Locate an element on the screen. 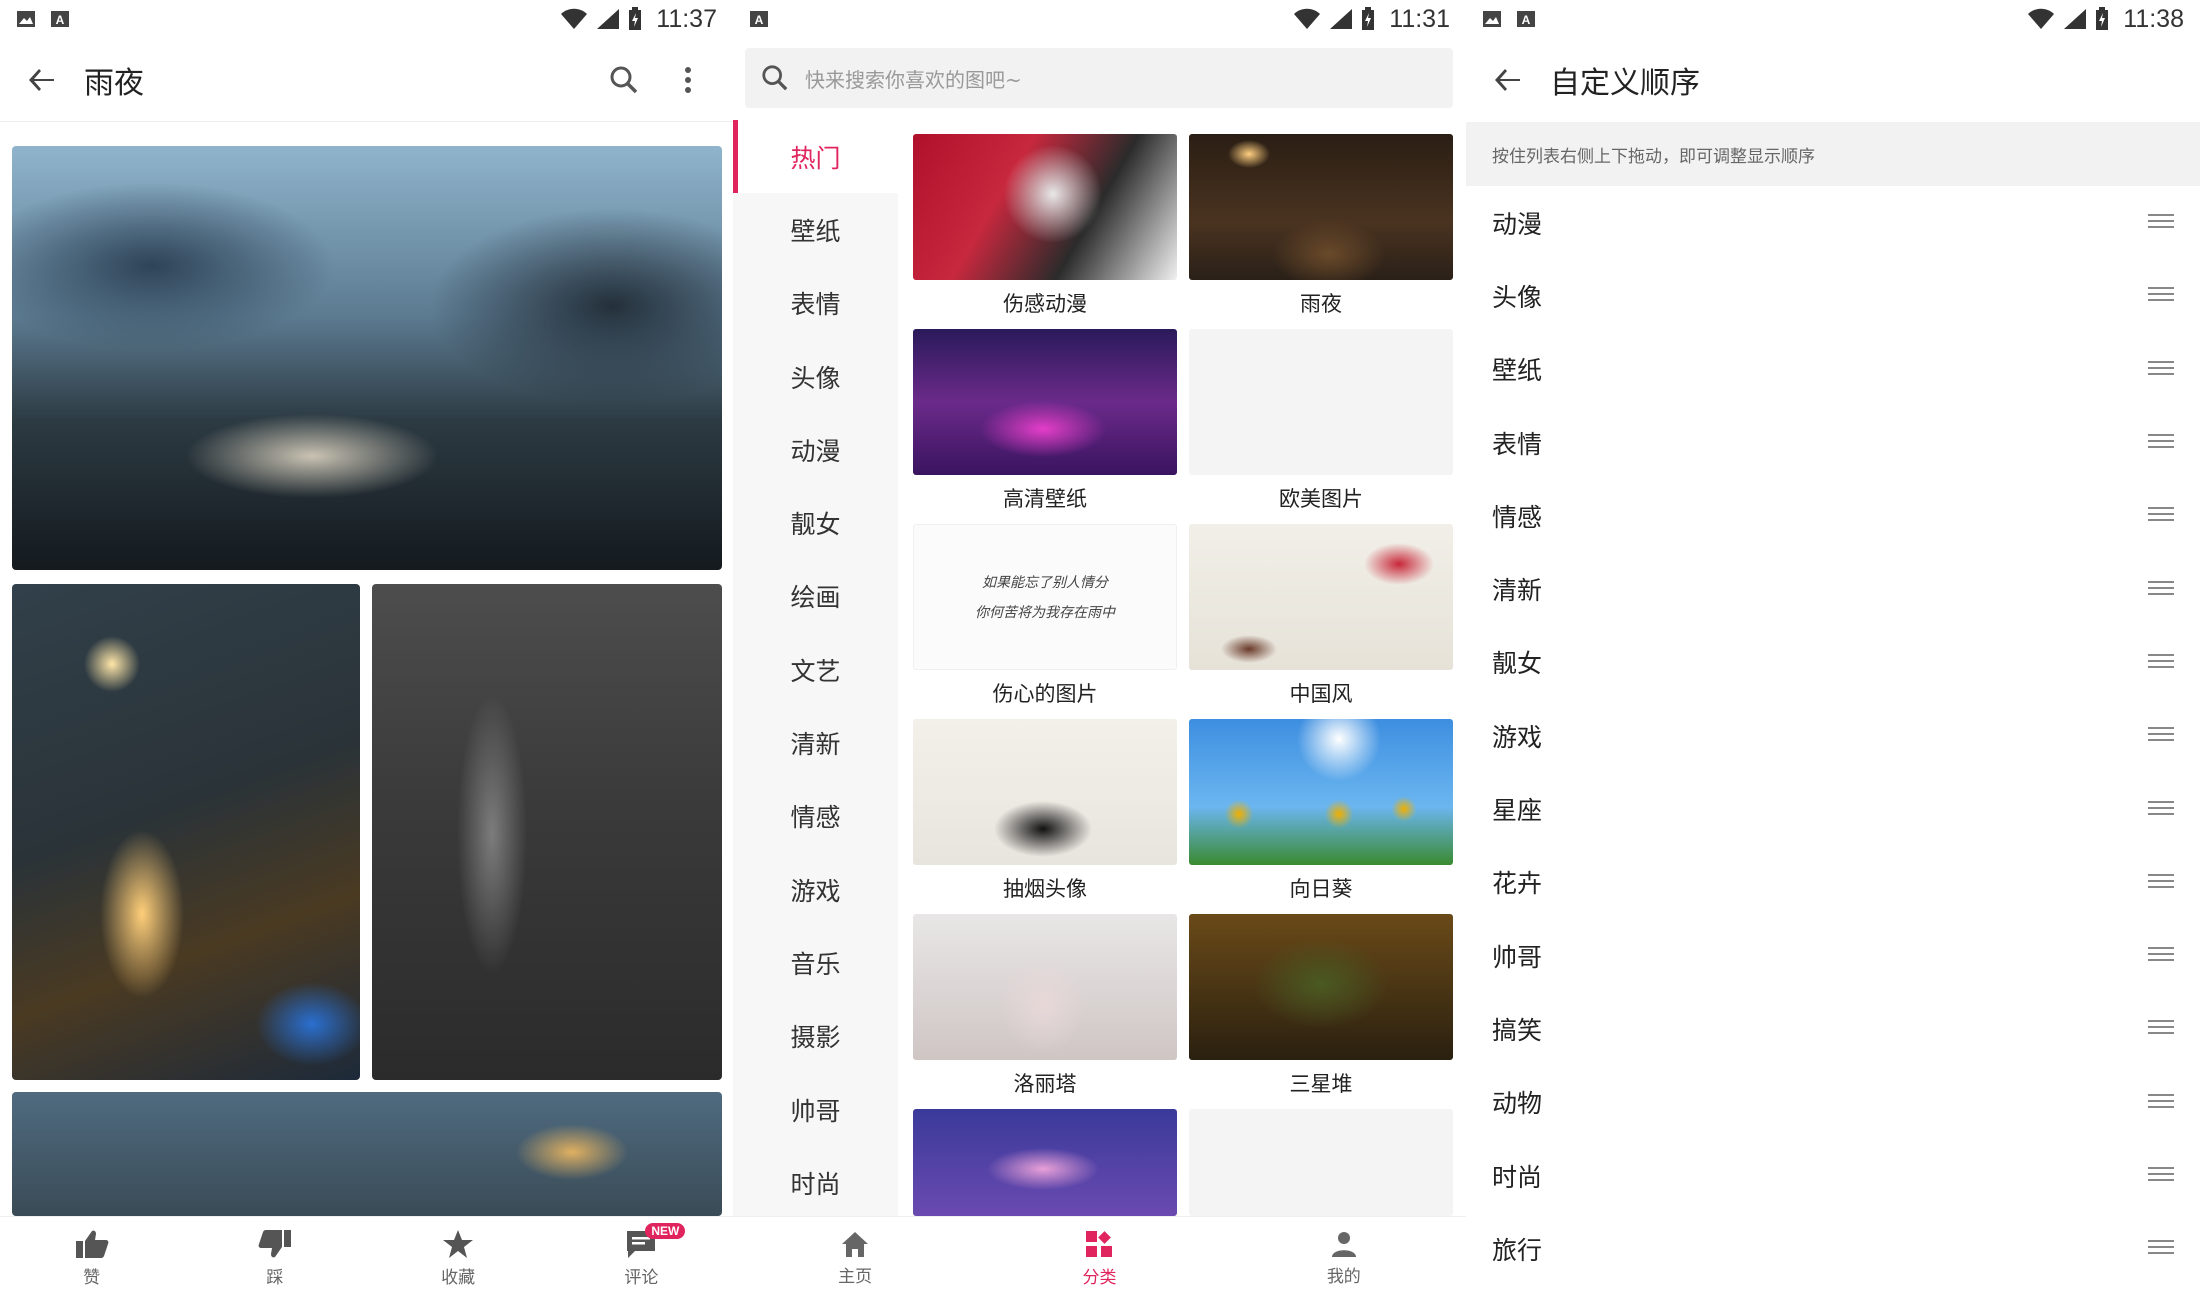  more-button is located at coordinates (688, 80).